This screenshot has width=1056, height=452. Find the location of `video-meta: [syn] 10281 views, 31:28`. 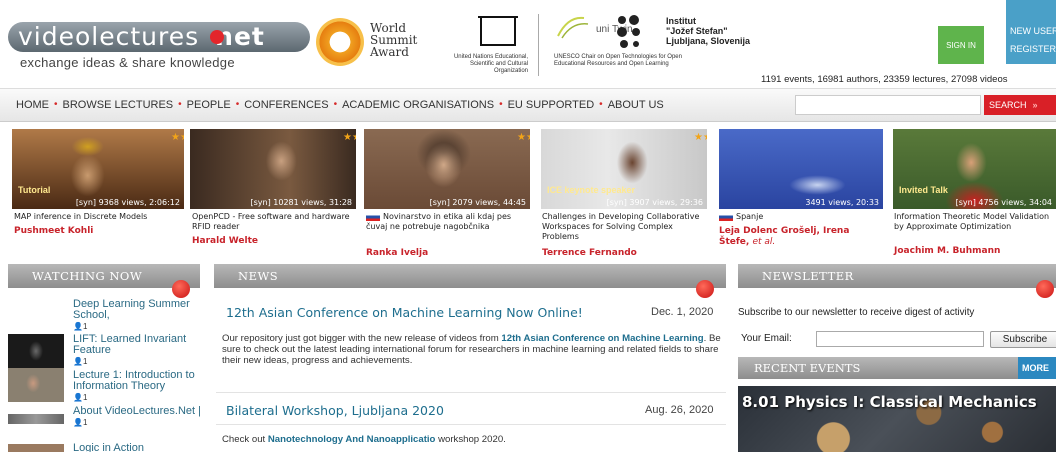

video-meta: [syn] 10281 views, 31:28 is located at coordinates (301, 202).